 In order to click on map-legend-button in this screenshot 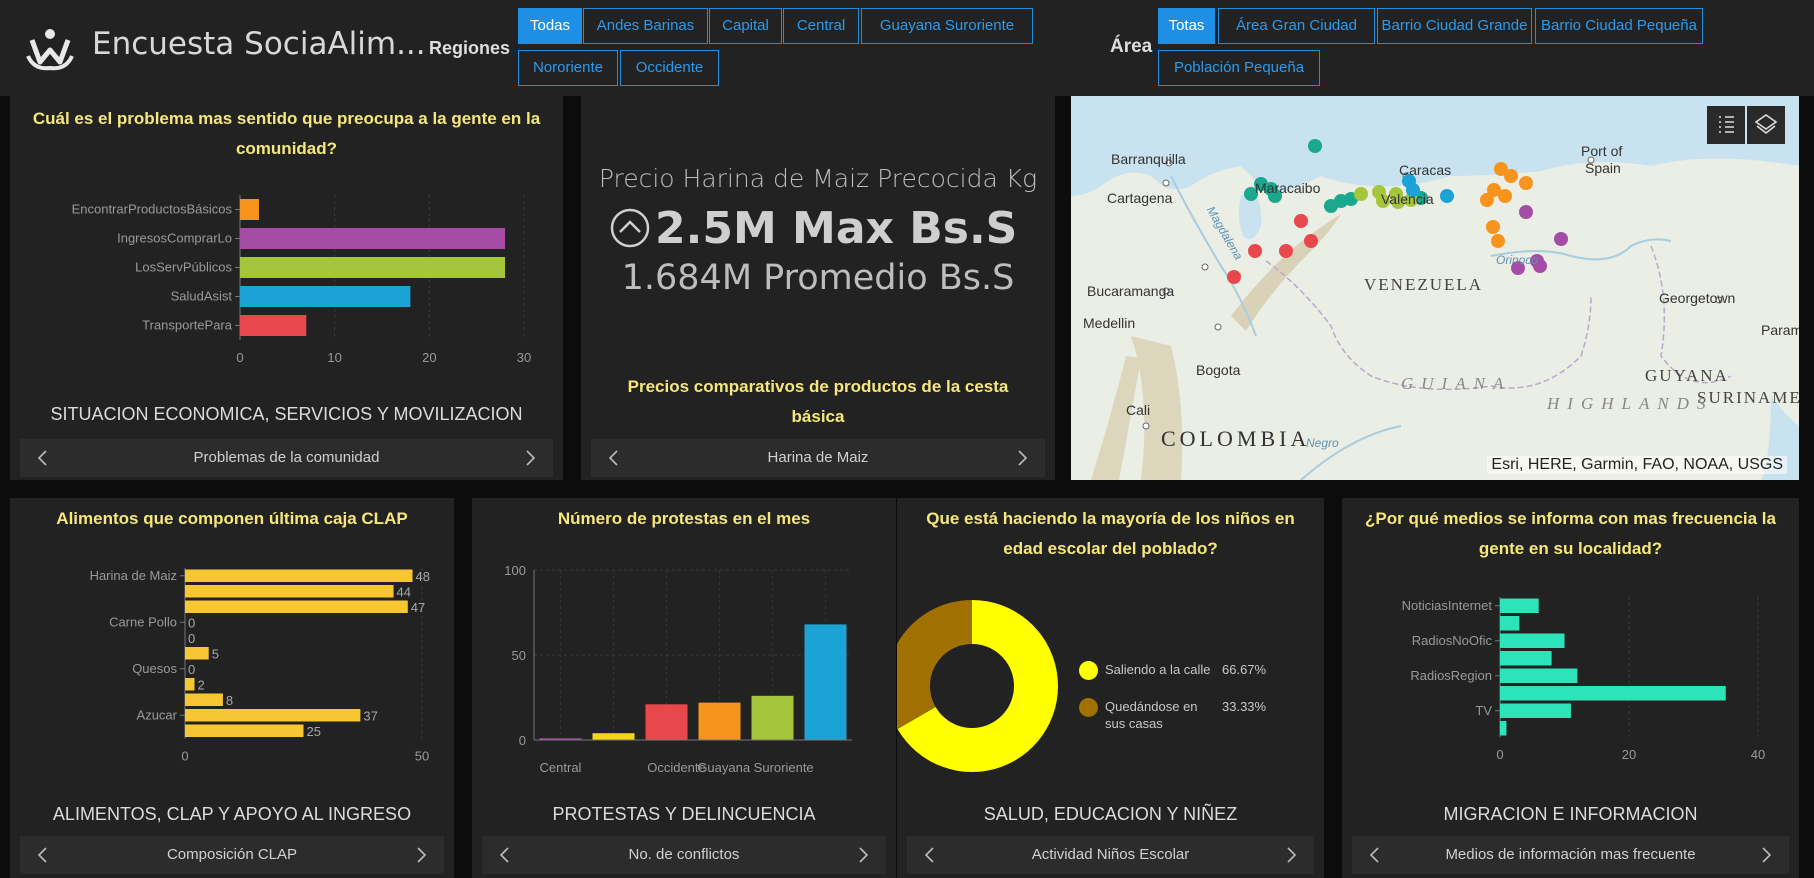, I will do `click(1726, 125)`.